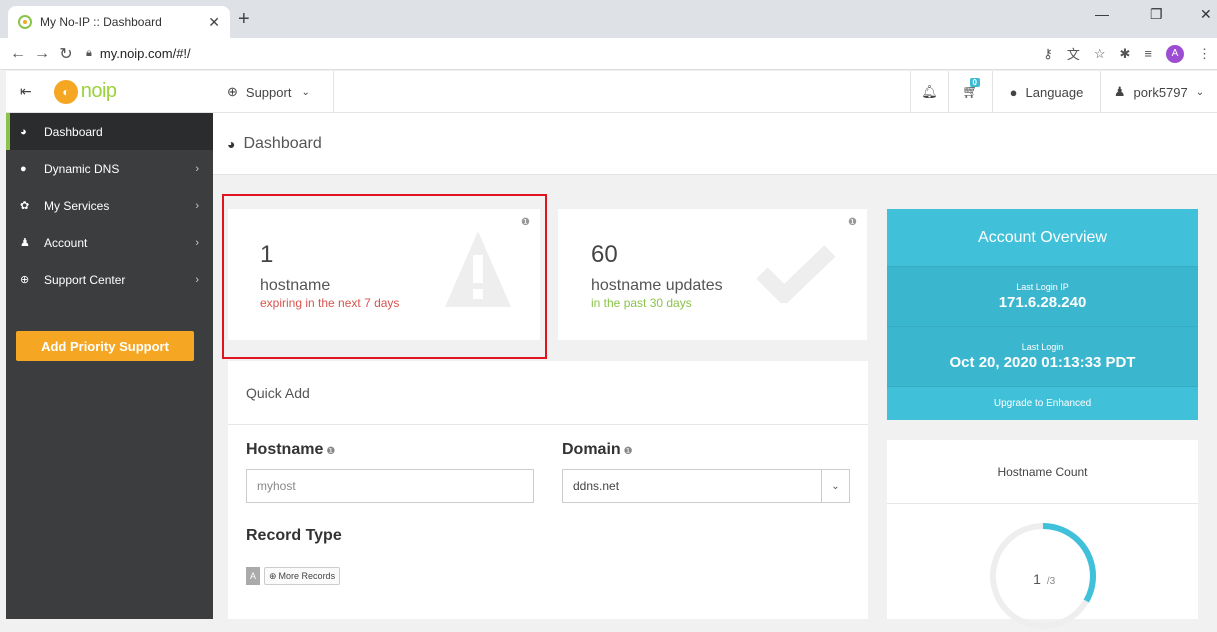 This screenshot has height=632, width=1217. Describe the element at coordinates (1042, 403) in the screenshot. I see `upgrade-link: Upgrade to Enhanced` at that location.